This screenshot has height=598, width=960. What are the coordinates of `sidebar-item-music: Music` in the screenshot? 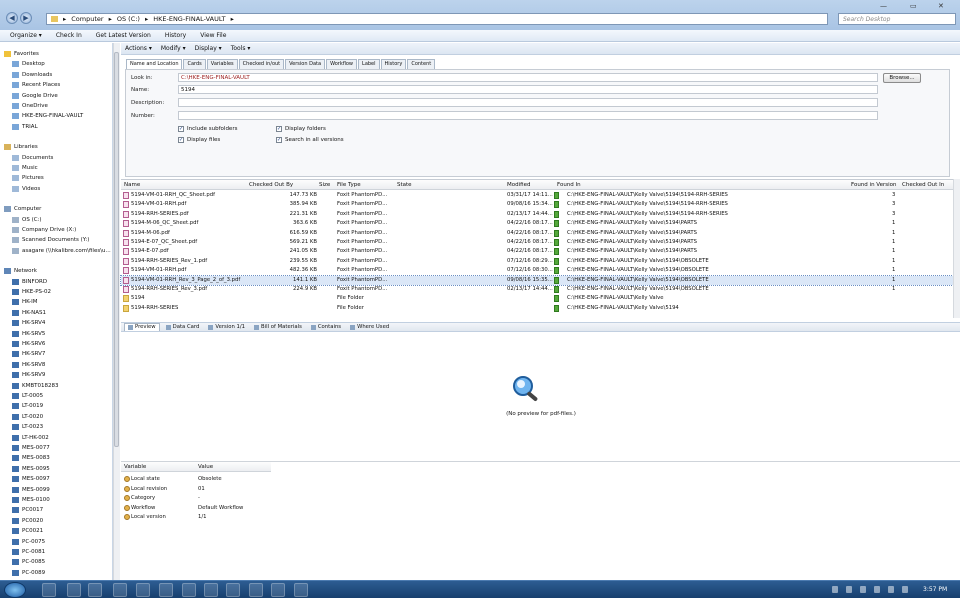 It's located at (25, 168).